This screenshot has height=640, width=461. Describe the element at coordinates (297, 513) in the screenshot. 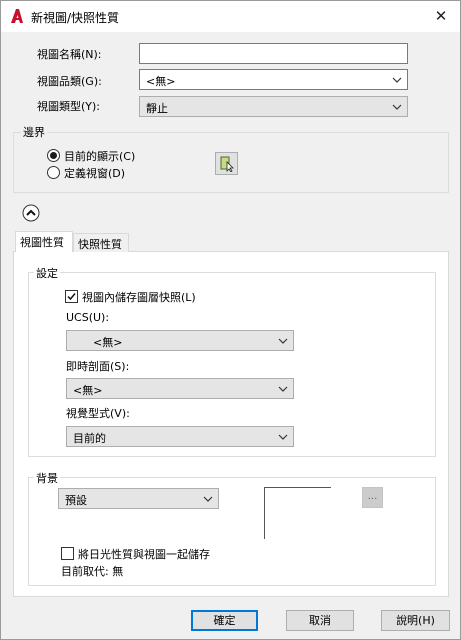

I see `background-preview` at that location.